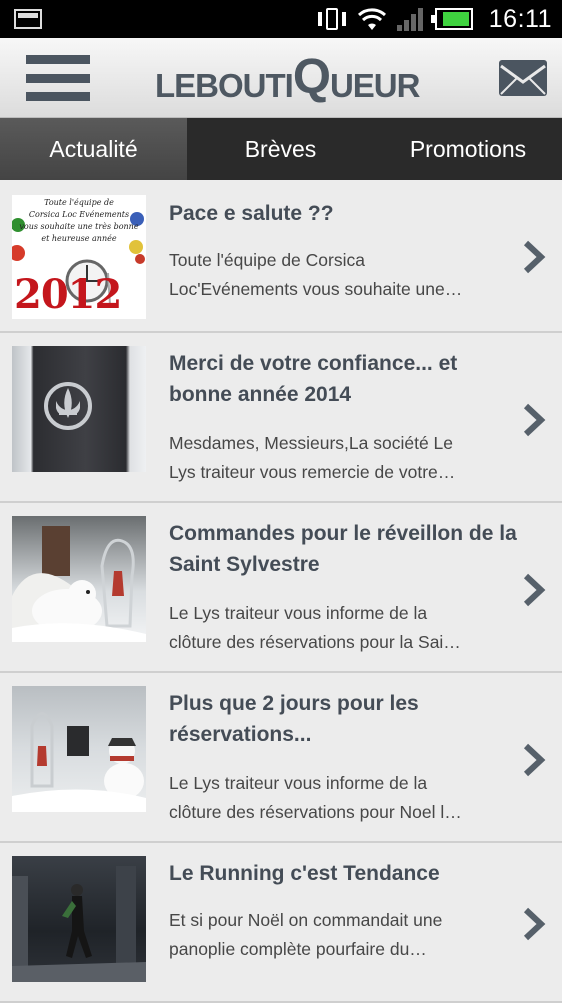  Describe the element at coordinates (304, 873) in the screenshot. I see `news-title: Le Running c'est Tendance` at that location.